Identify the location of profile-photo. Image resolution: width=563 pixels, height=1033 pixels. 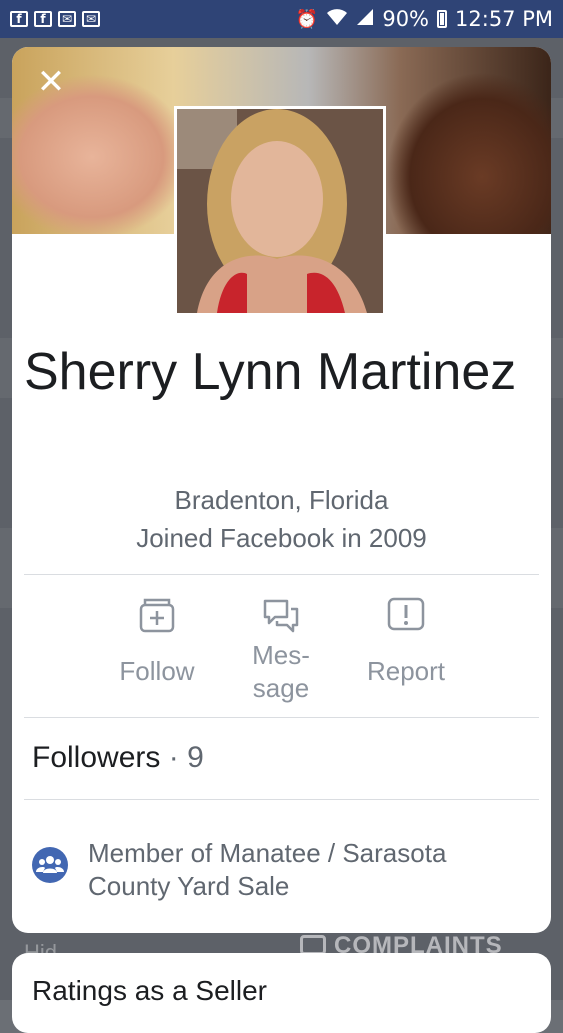
(280, 211).